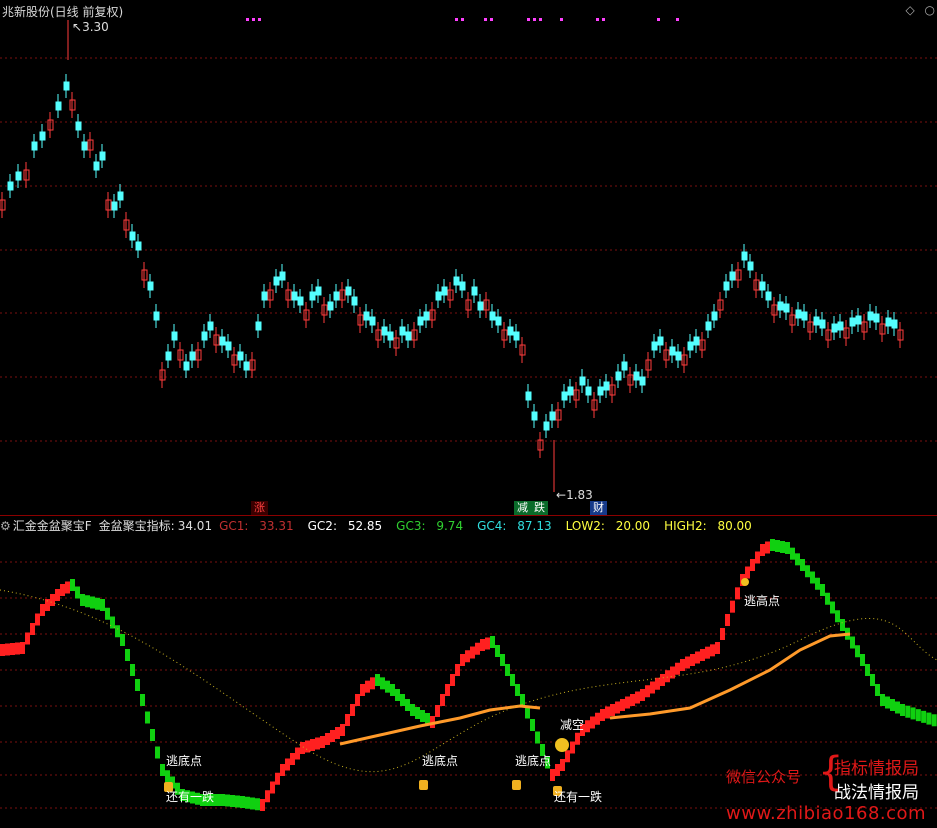 This screenshot has height=828, width=937. I want to click on indicator-main-value: 34.01, so click(195, 526).